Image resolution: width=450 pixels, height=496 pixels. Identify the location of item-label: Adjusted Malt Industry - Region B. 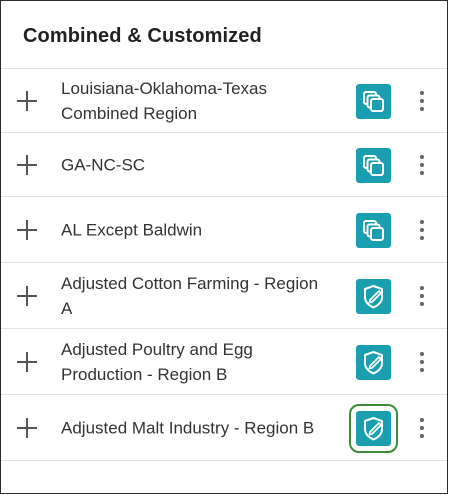
(188, 427).